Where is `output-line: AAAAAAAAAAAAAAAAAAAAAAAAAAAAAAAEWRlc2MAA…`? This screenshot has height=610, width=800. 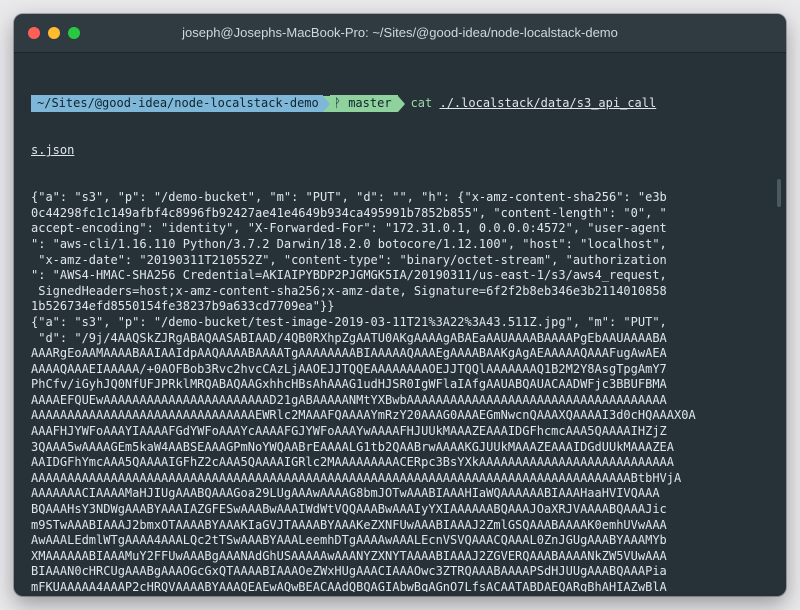 output-line: AAAAAAAAAAAAAAAAAAAAAAAAAAAAAAAEWRlc2MAA… is located at coordinates (363, 415).